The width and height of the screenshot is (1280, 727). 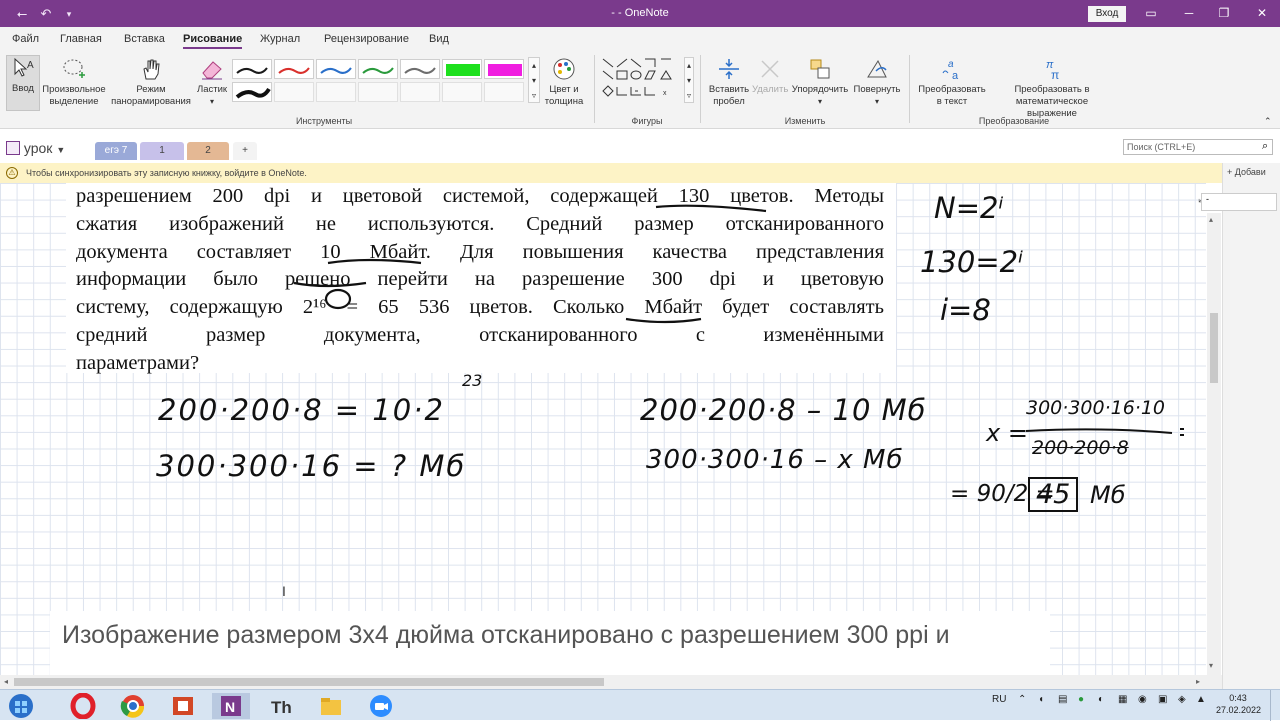 What do you see at coordinates (213, 41) in the screenshot?
I see `tab-draw: Рисование` at bounding box center [213, 41].